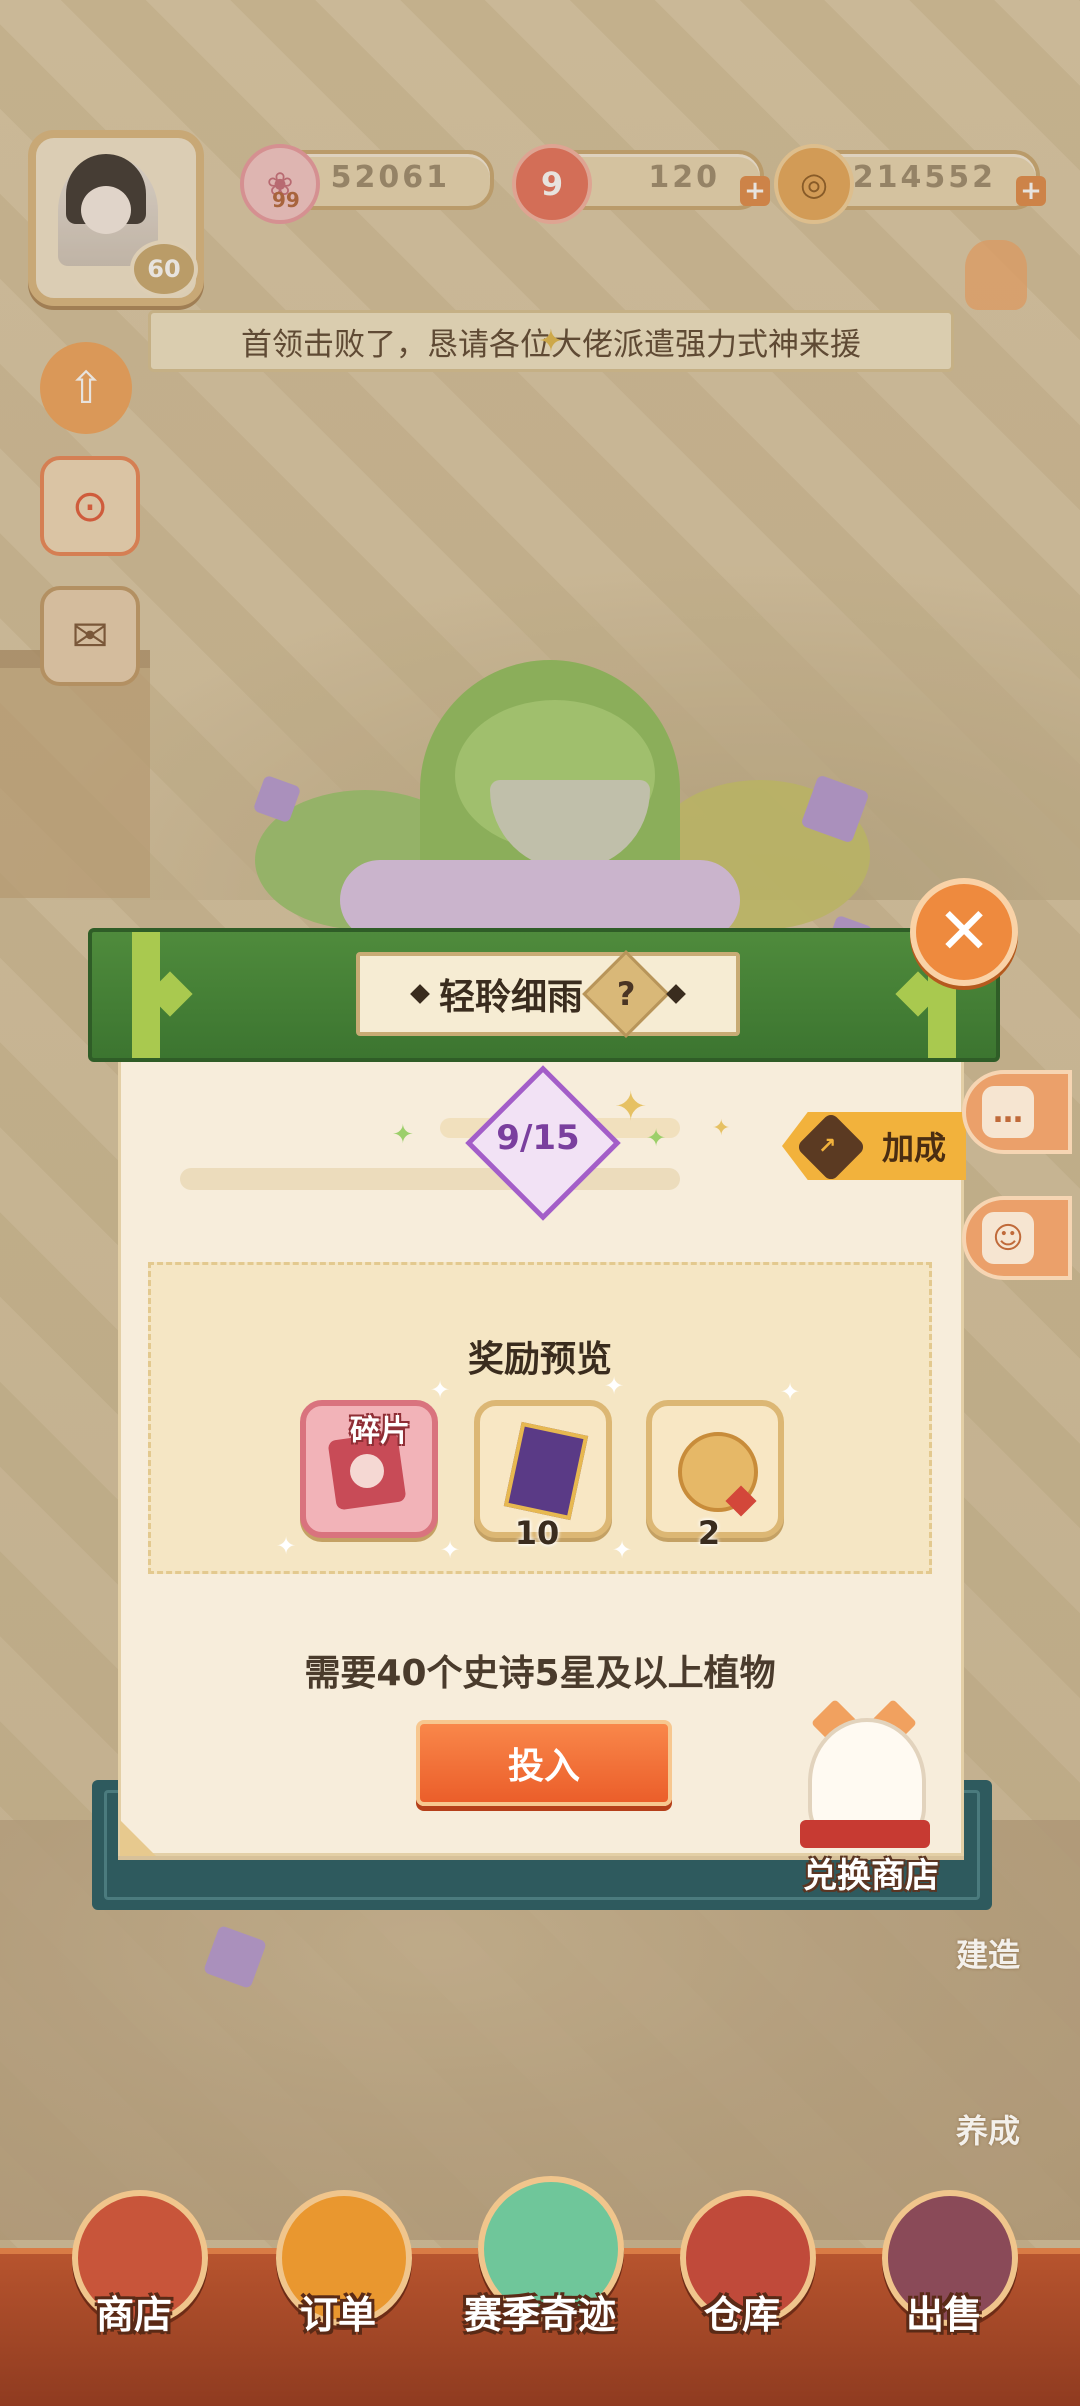  Describe the element at coordinates (136, 2290) in the screenshot. I see `nav-shop: 商店` at that location.